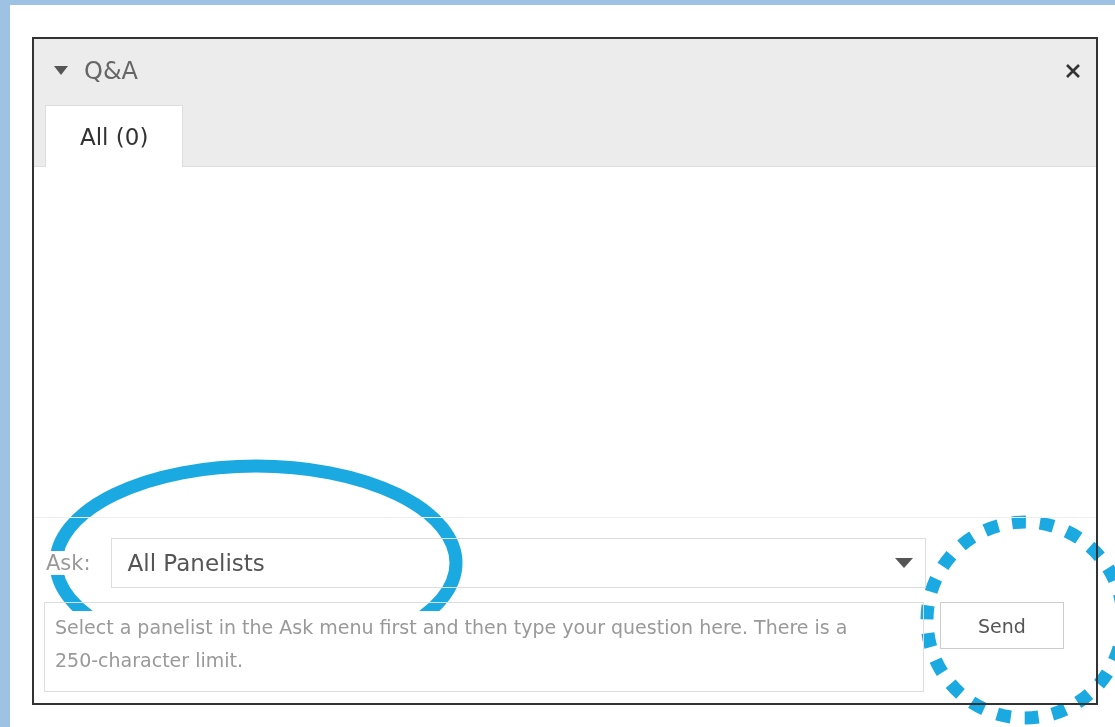 The height and width of the screenshot is (727, 1115). What do you see at coordinates (518, 563) in the screenshot?
I see `ask-dropdown: All Panelists` at bounding box center [518, 563].